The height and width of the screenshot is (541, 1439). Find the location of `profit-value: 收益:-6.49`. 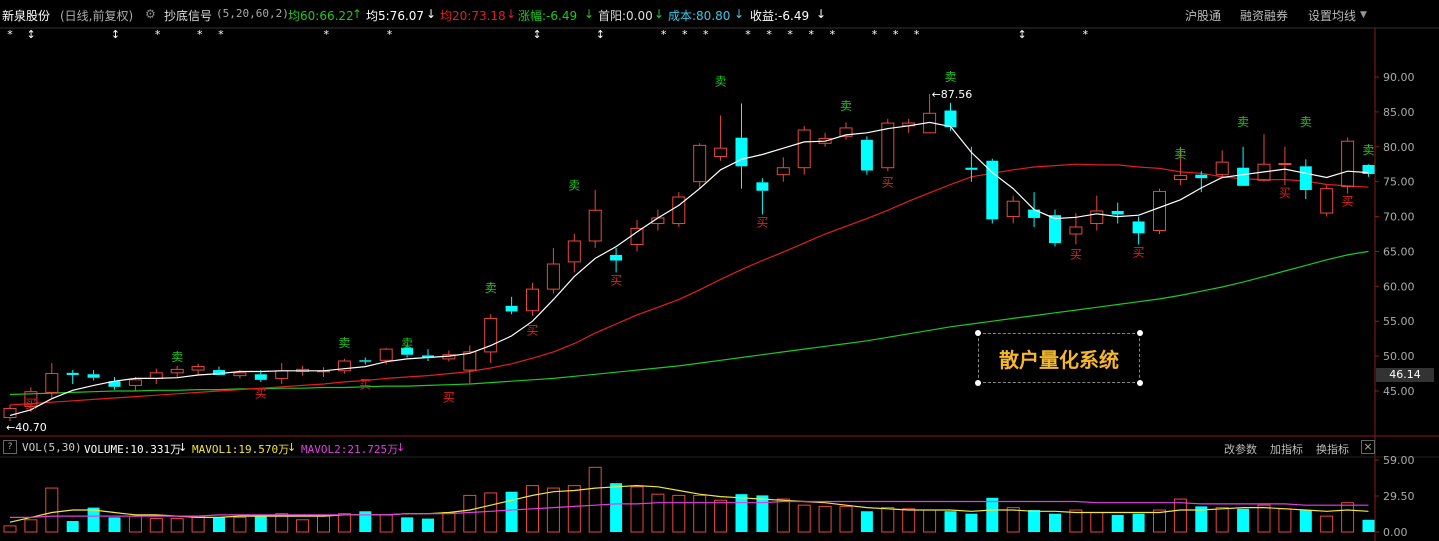

profit-value: 收益:-6.49 is located at coordinates (780, 16).